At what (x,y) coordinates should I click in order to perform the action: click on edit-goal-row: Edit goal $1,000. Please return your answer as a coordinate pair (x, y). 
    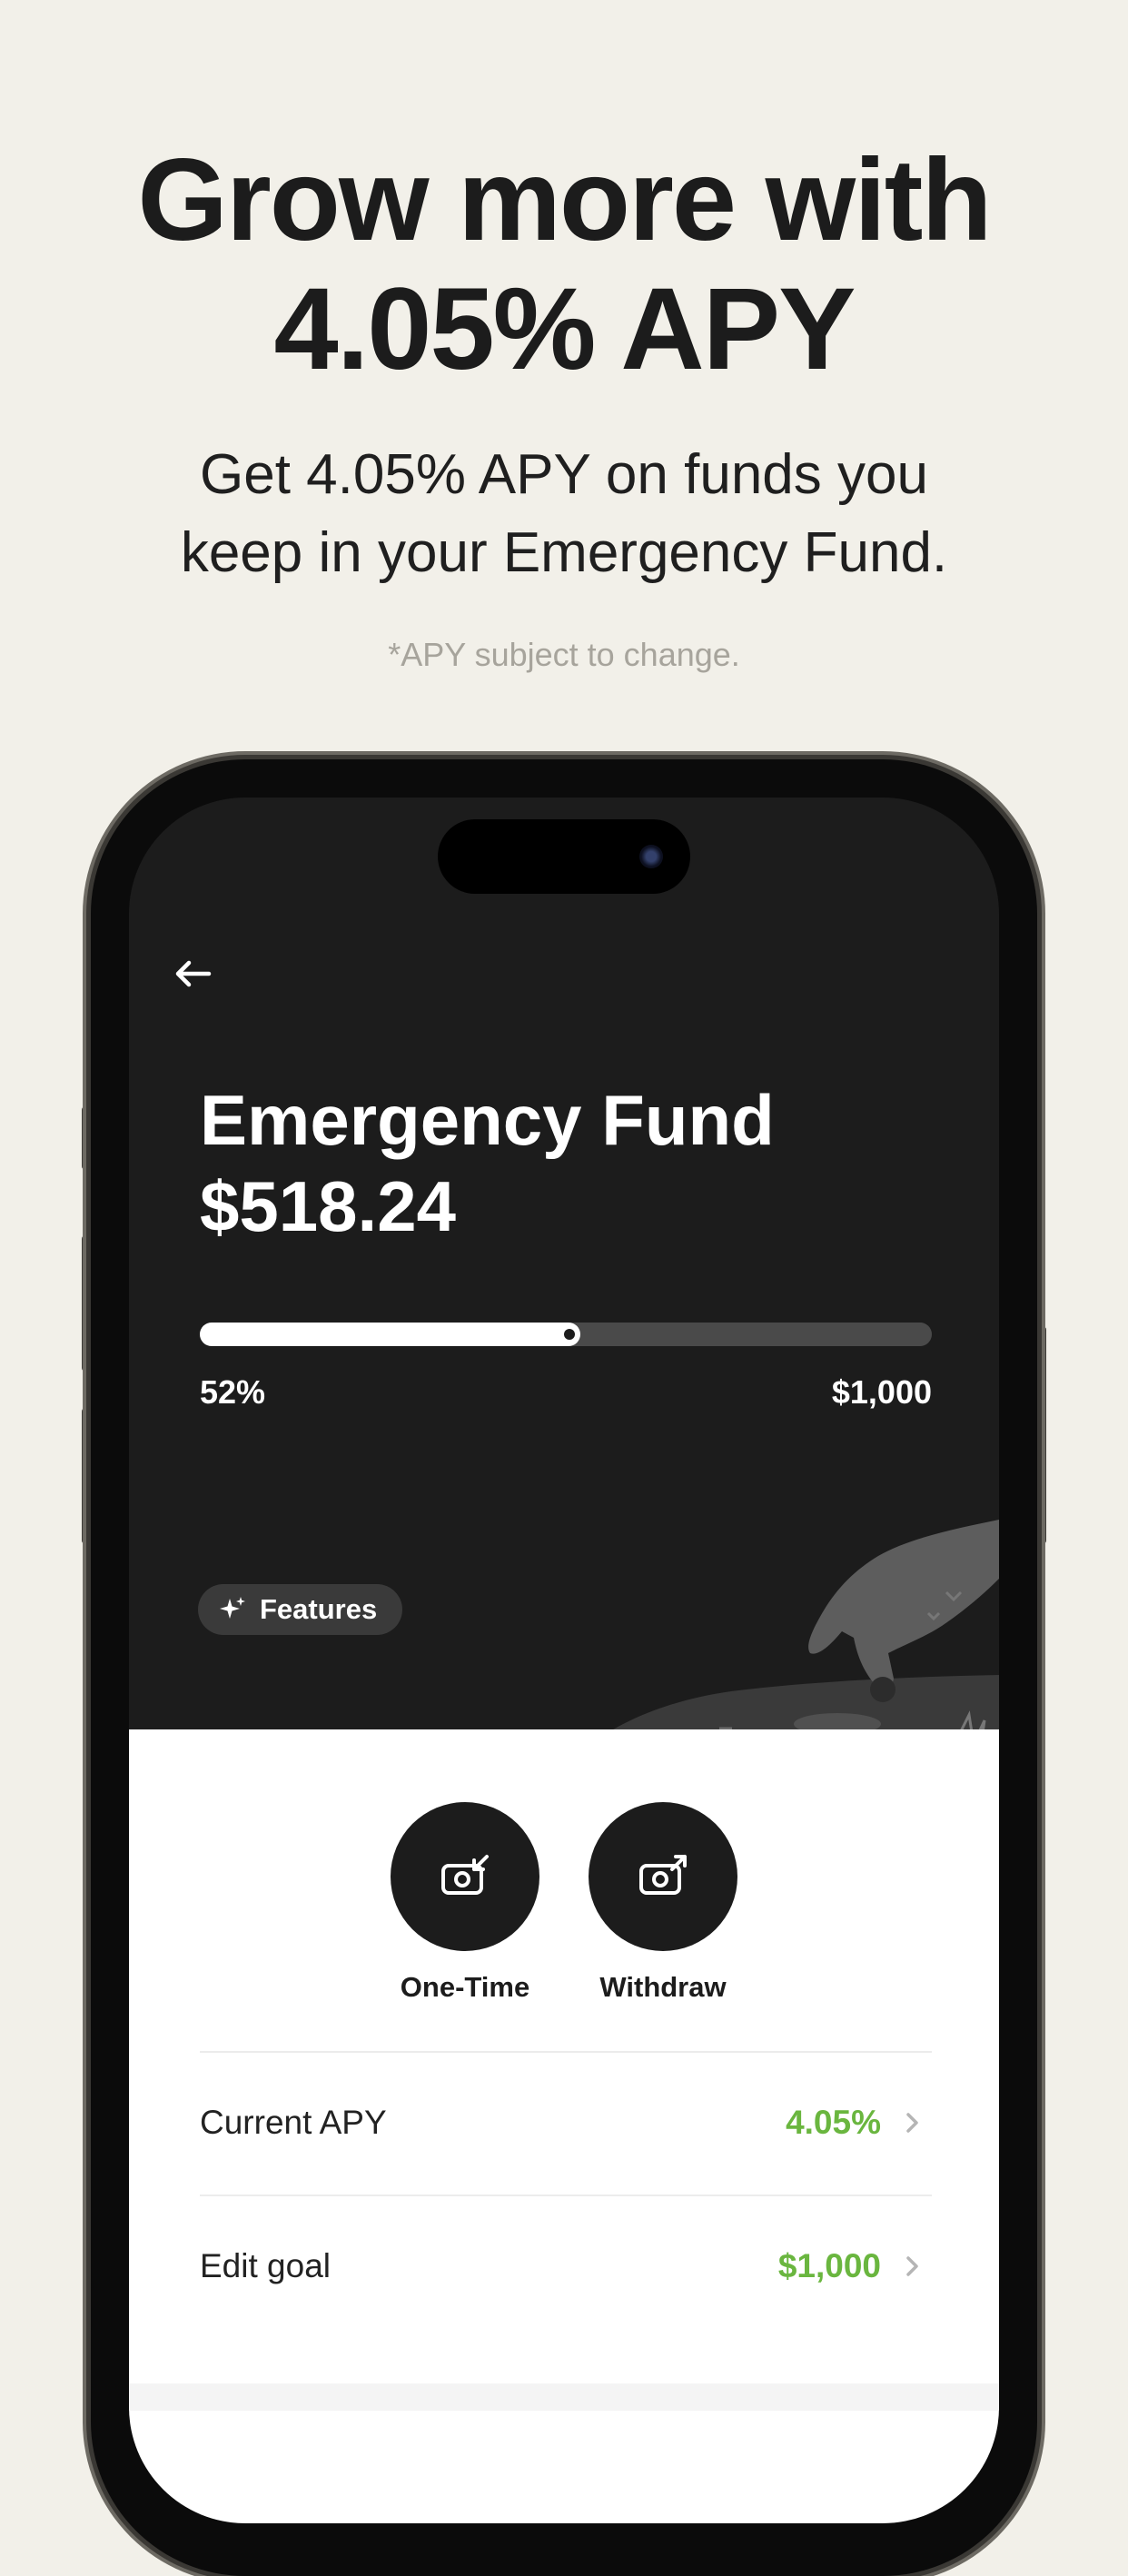
    Looking at the image, I should click on (566, 2267).